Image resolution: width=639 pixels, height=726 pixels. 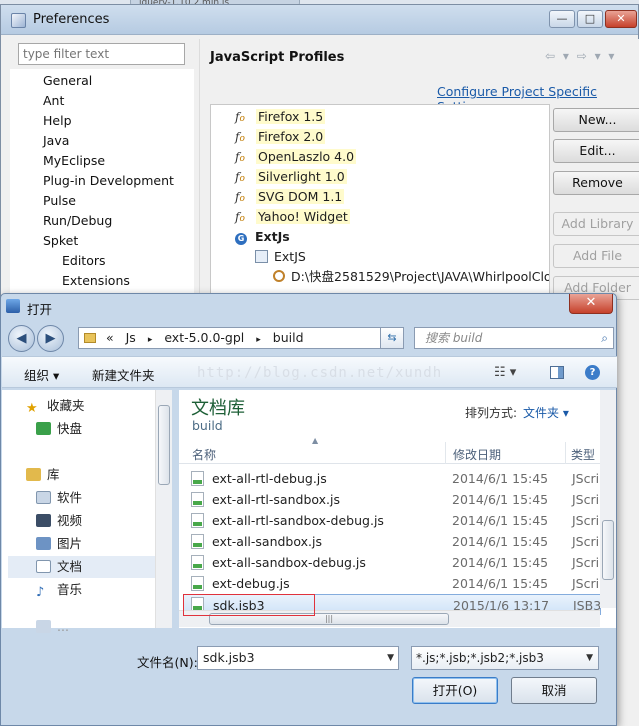 I want to click on library-subtitle: build, so click(x=207, y=425).